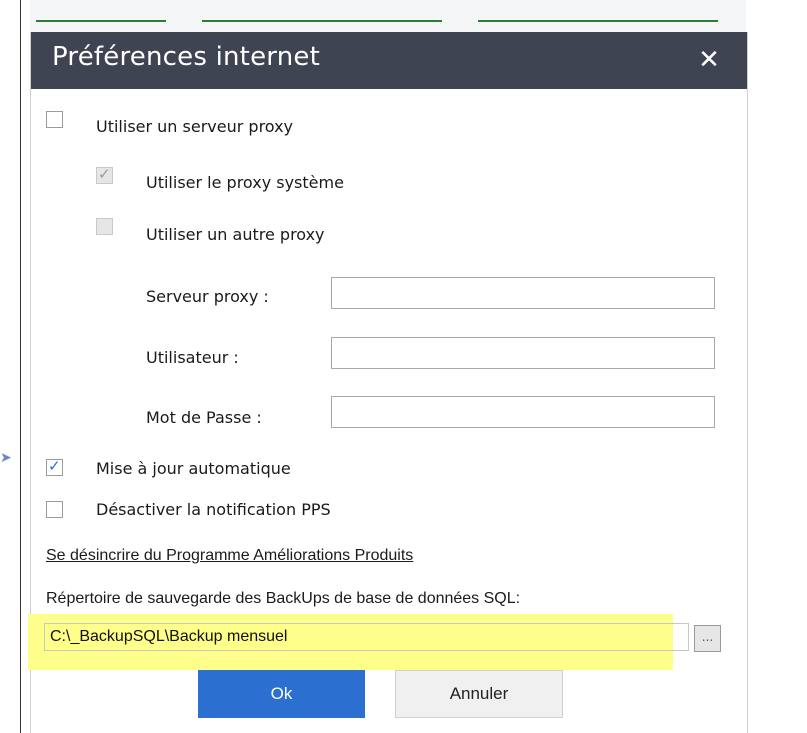 This screenshot has height=733, width=807. What do you see at coordinates (207, 296) in the screenshot?
I see `proxy-server-label: Serveur proxy :` at bounding box center [207, 296].